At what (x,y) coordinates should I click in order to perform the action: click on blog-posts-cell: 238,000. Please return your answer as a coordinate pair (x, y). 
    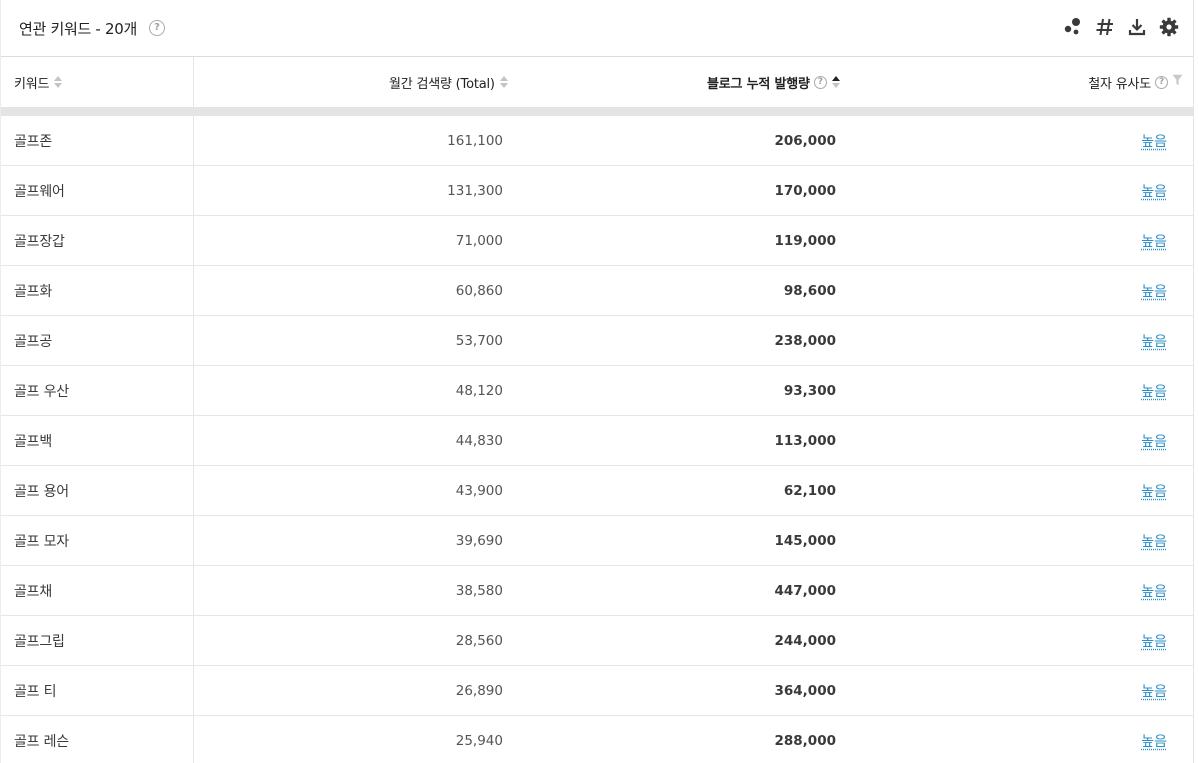
    Looking at the image, I should click on (805, 340).